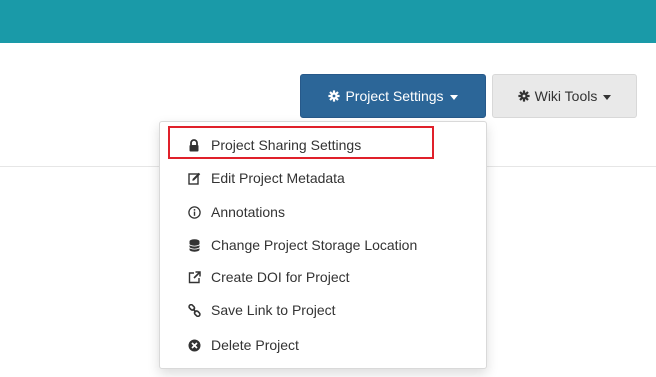  What do you see at coordinates (314, 245) in the screenshot?
I see `menu-item-label: Change Project Storage Location` at bounding box center [314, 245].